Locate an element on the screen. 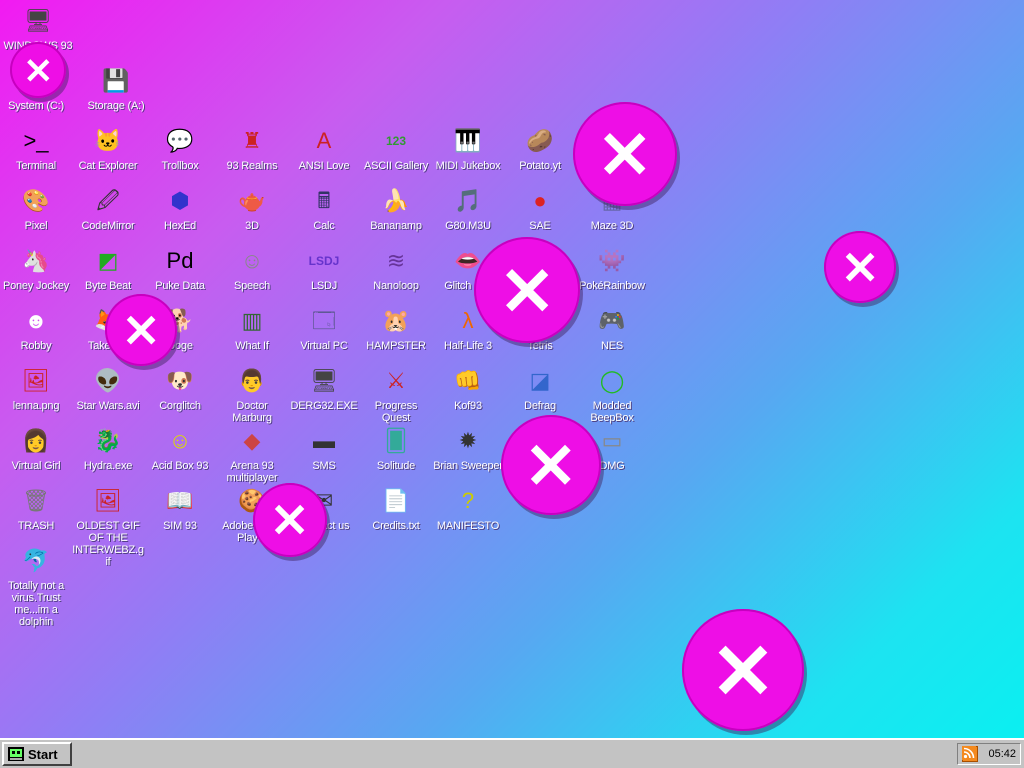 Image resolution: width=1024 pixels, height=768 pixels. desktop-icon-label: Solitude is located at coordinates (396, 466).